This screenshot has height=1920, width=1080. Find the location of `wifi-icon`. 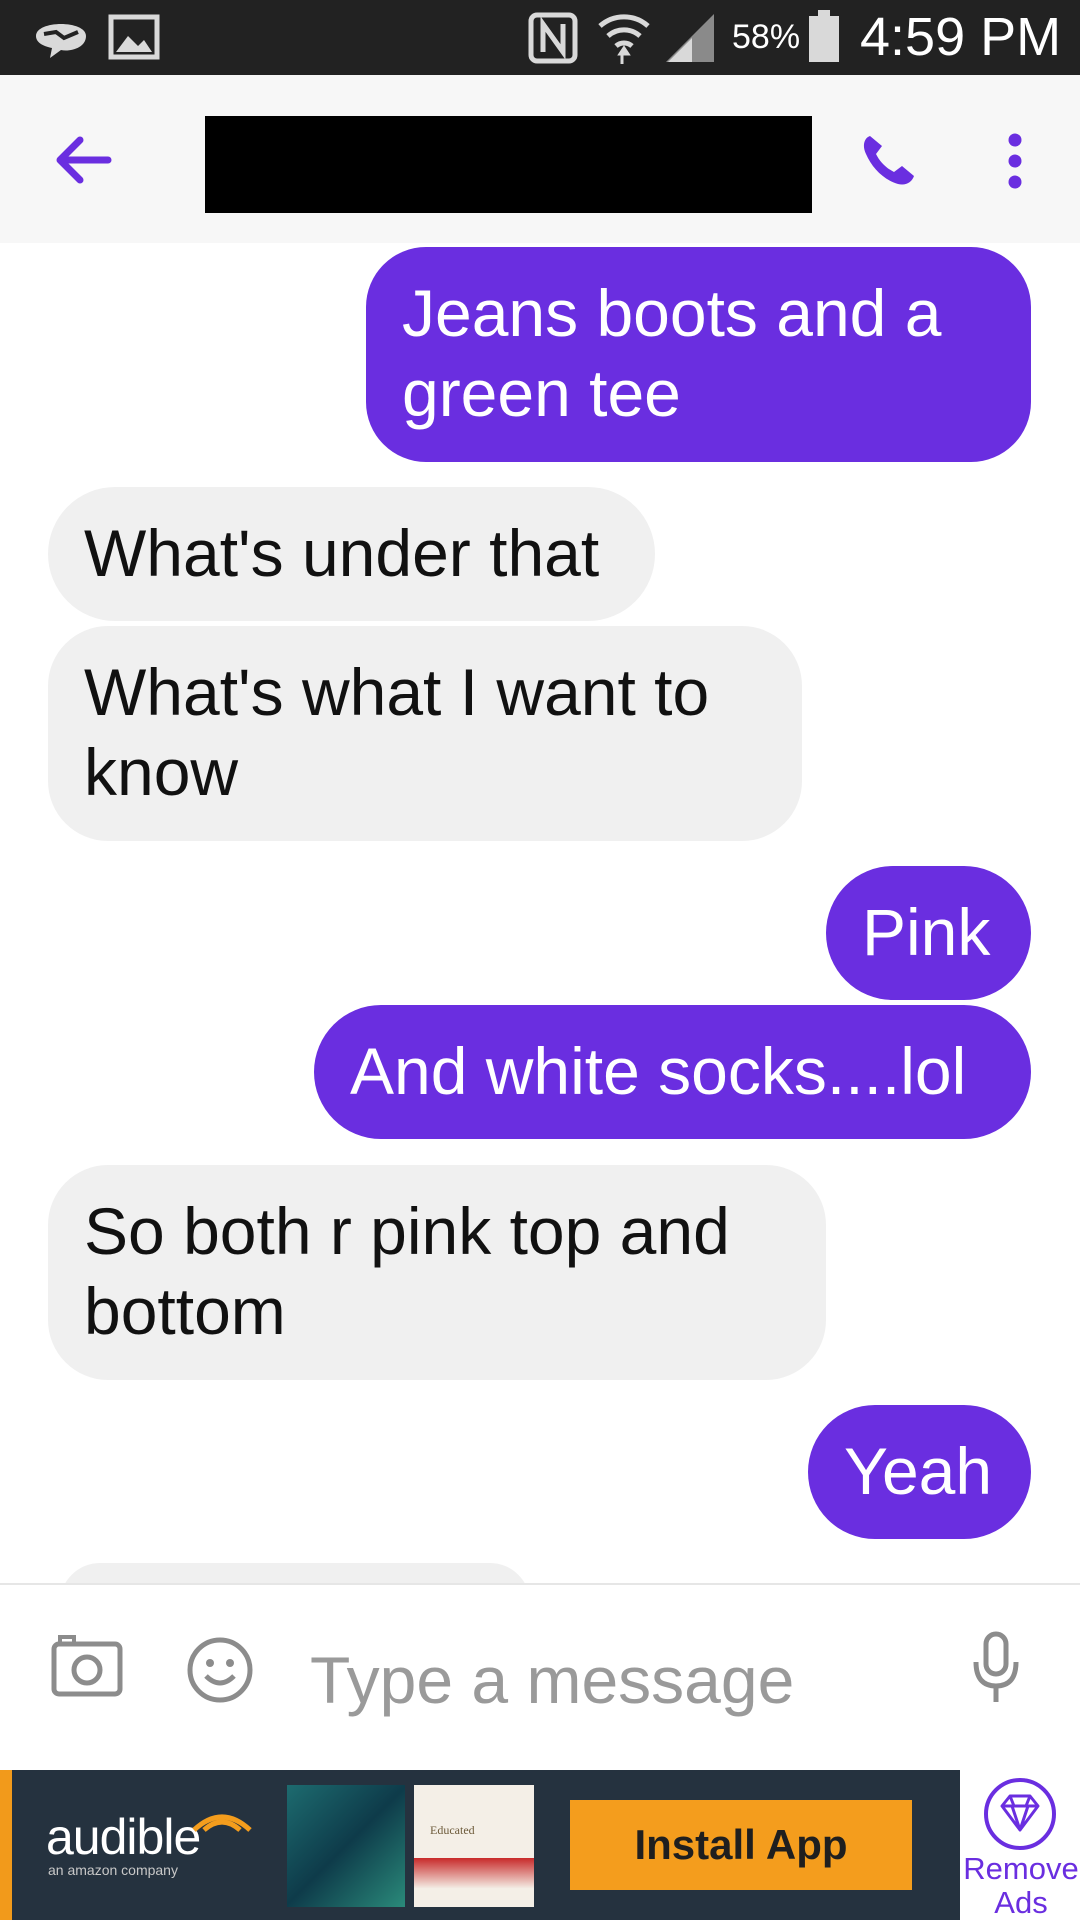

wifi-icon is located at coordinates (624, 39).